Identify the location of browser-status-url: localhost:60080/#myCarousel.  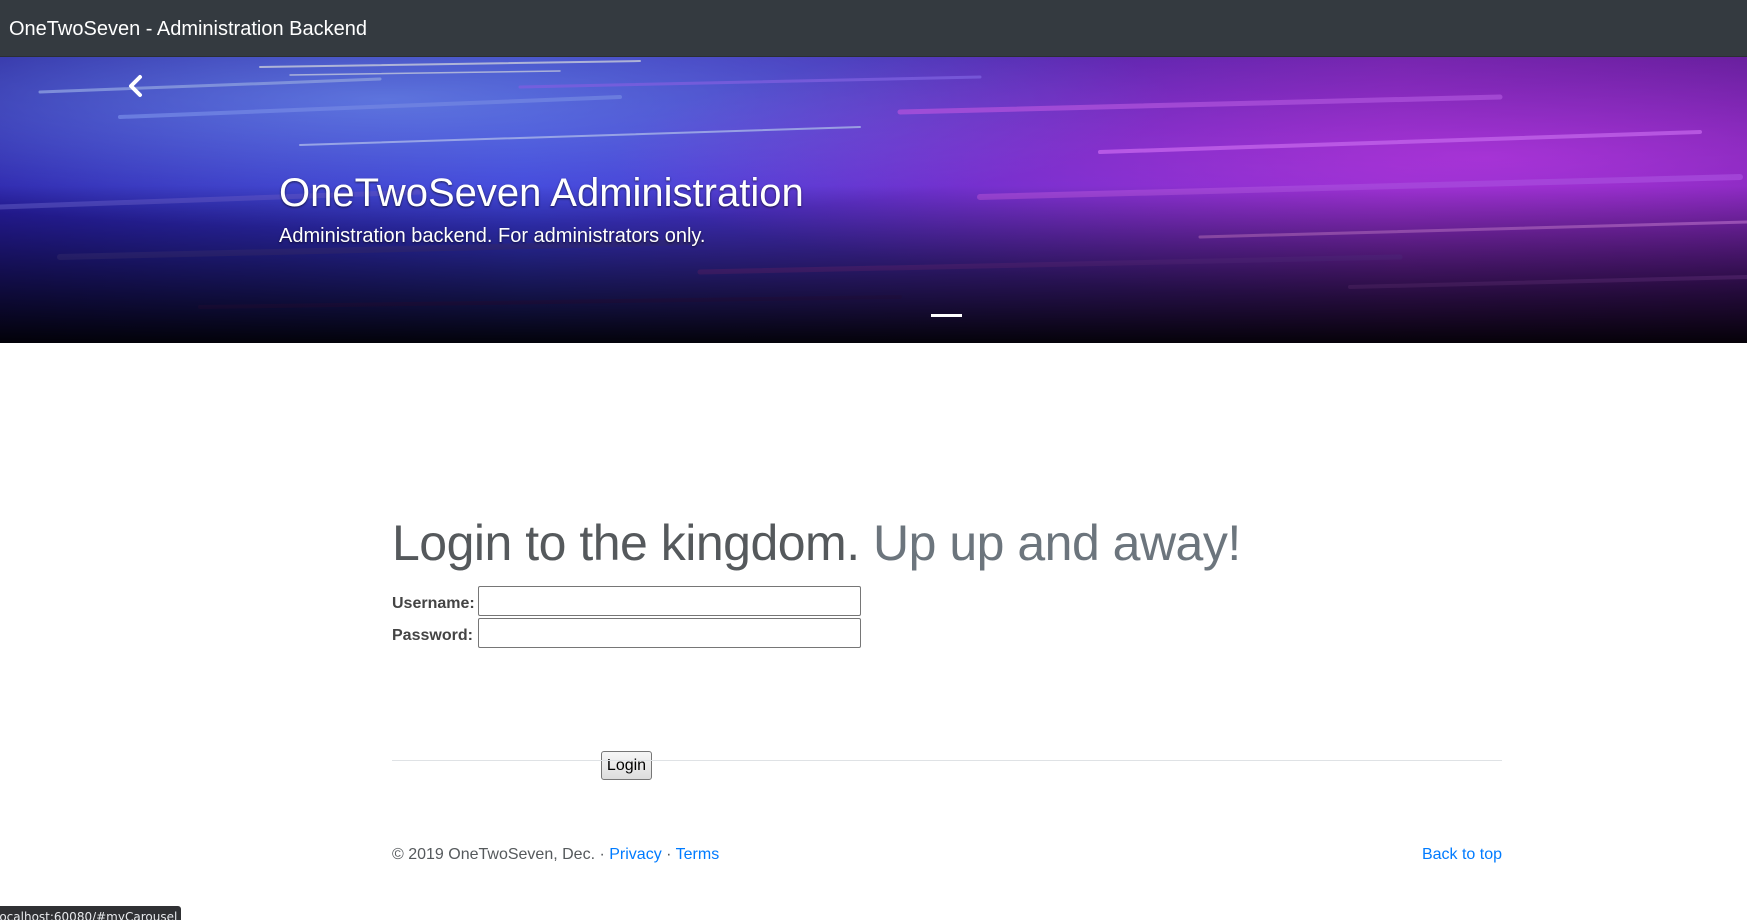
(91, 913).